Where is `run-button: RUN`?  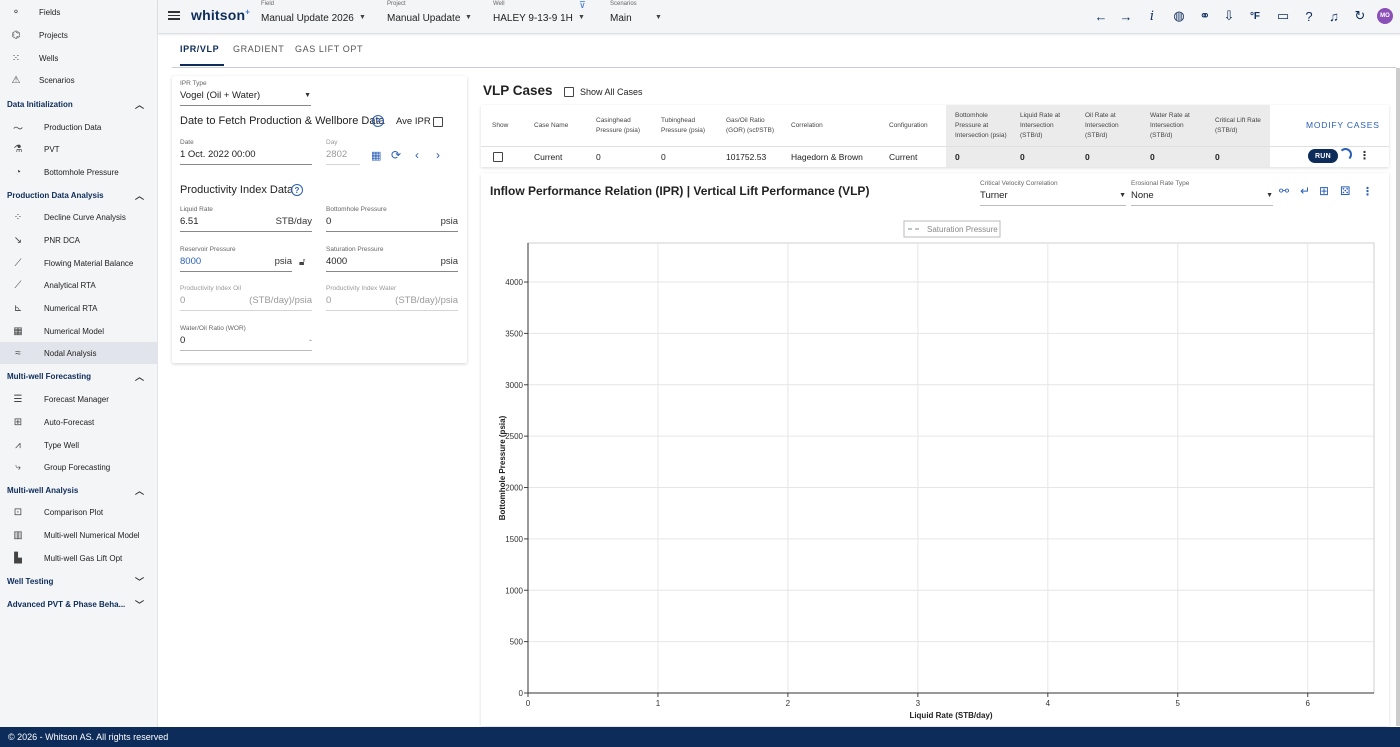
run-button: RUN is located at coordinates (1323, 156).